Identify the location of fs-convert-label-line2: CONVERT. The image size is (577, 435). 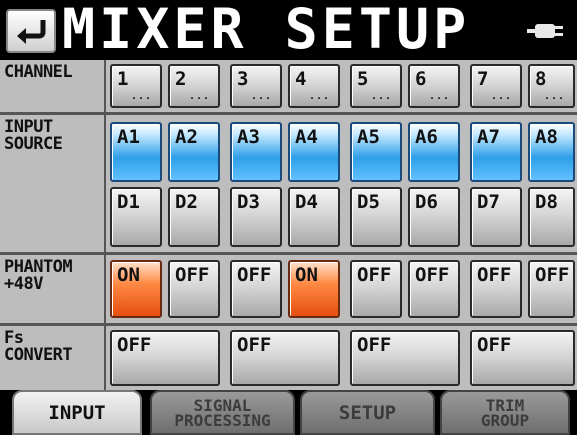
(38, 355).